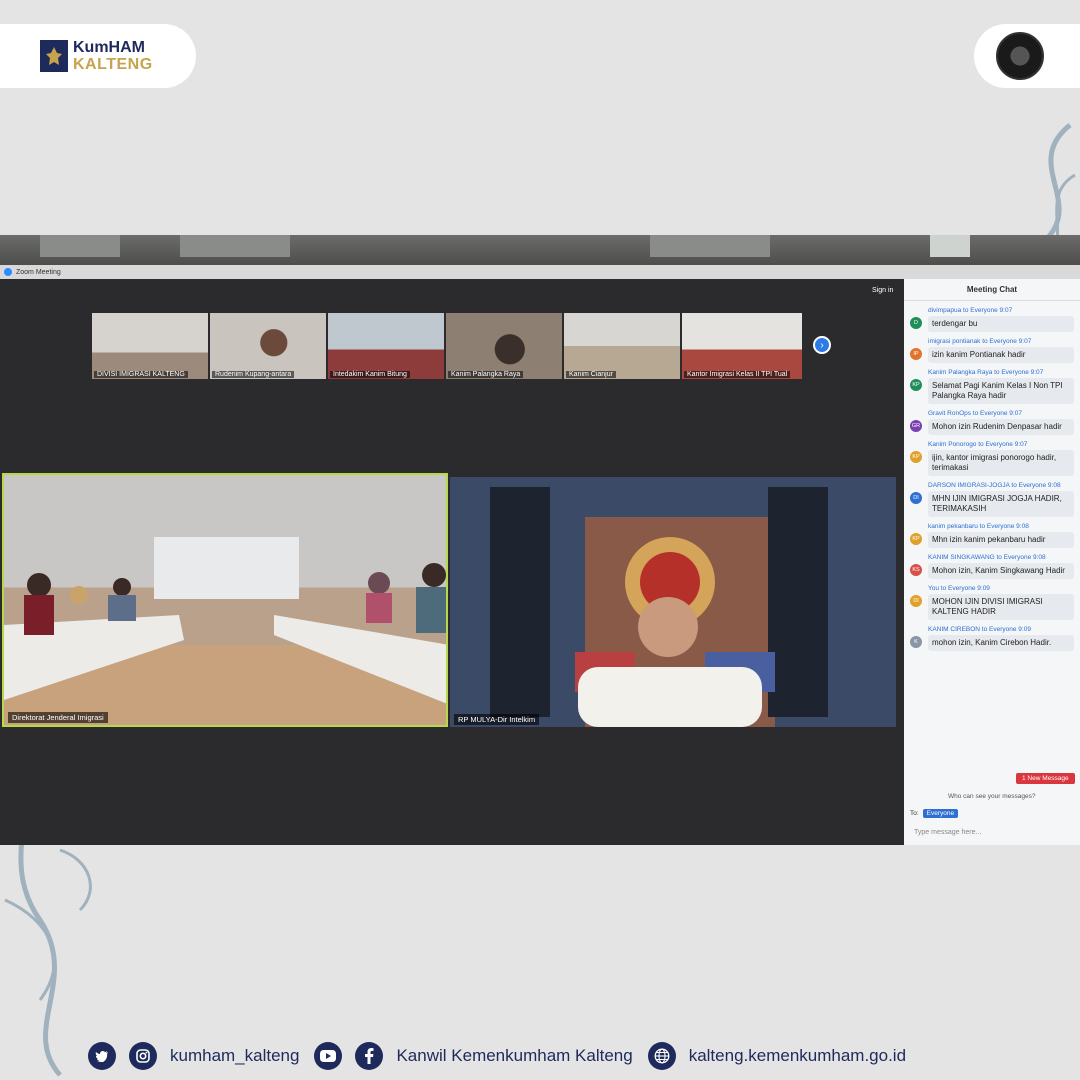 Image resolution: width=1080 pixels, height=1080 pixels. Describe the element at coordinates (1001, 324) in the screenshot. I see `message-text: terdengar bu` at that location.